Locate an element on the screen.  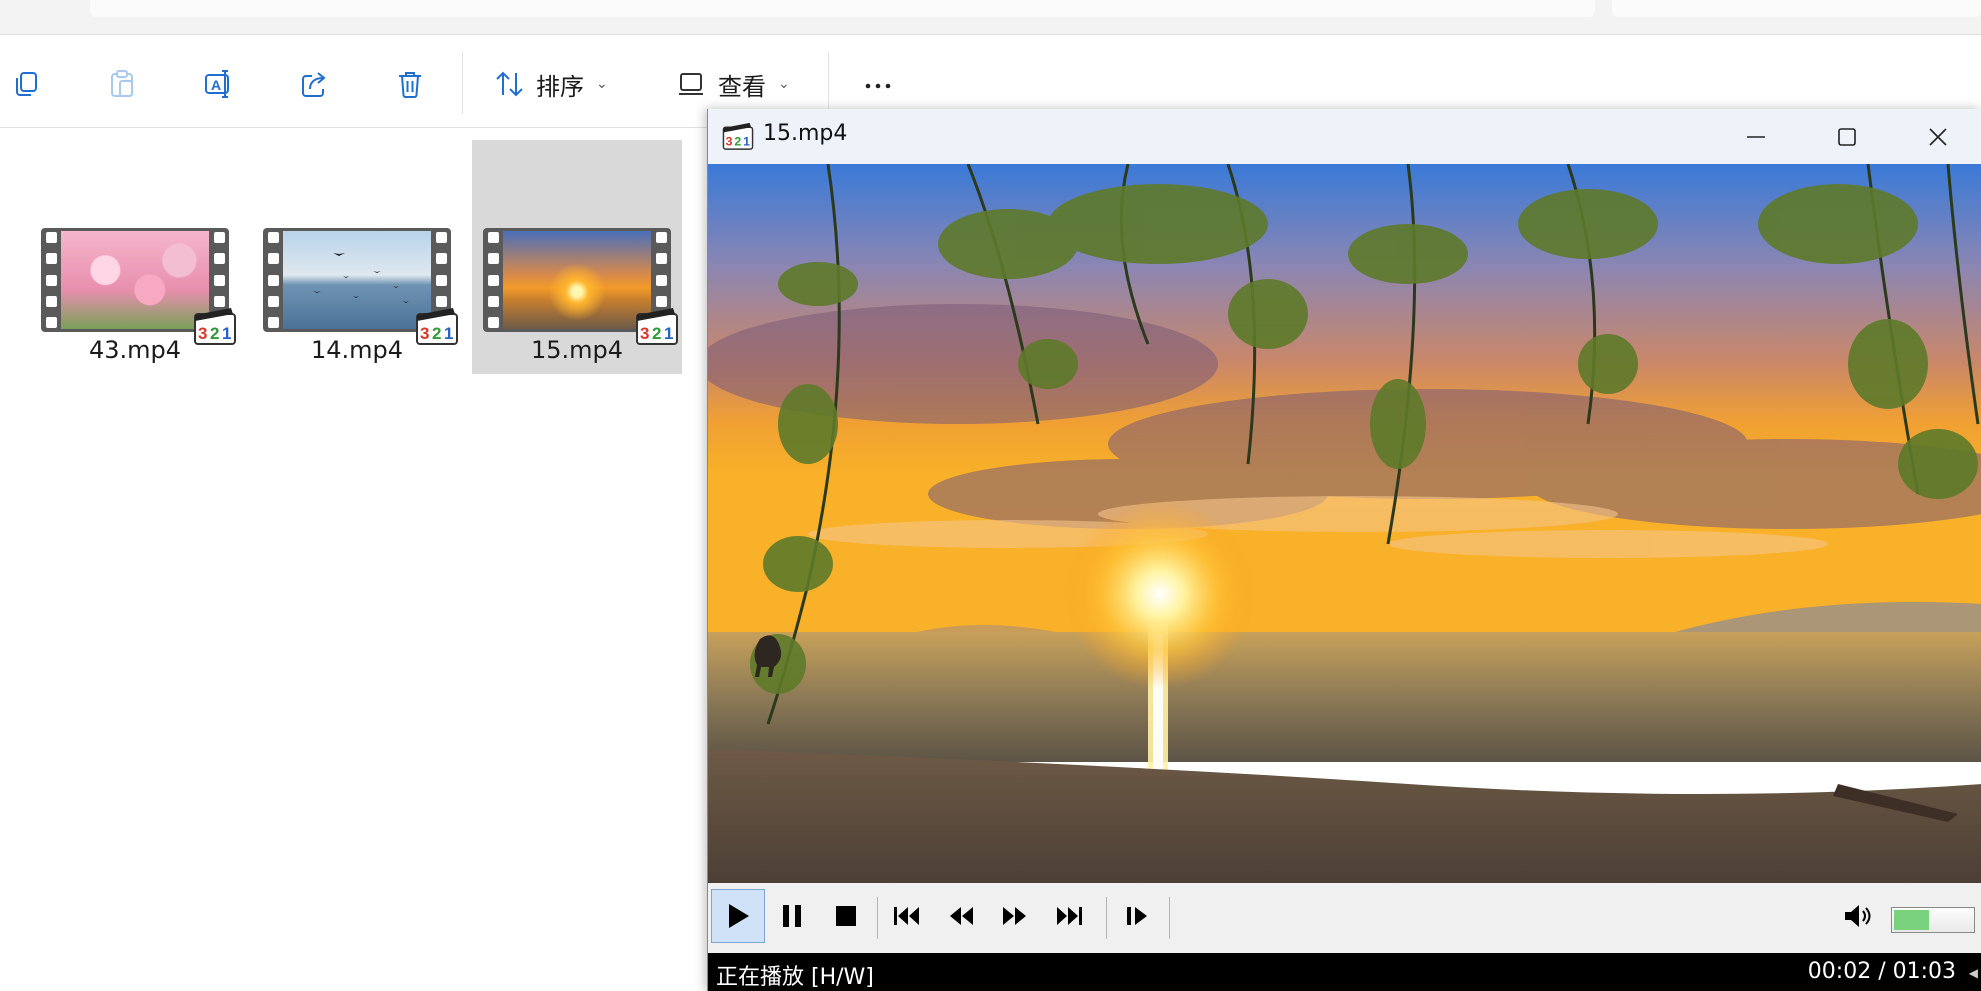
copy-icon is located at coordinates (26, 84).